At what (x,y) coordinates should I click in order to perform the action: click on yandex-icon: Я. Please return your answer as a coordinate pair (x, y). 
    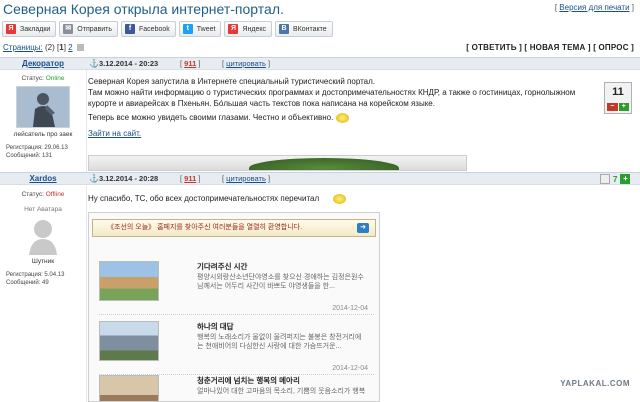
    Looking at the image, I should click on (233, 29).